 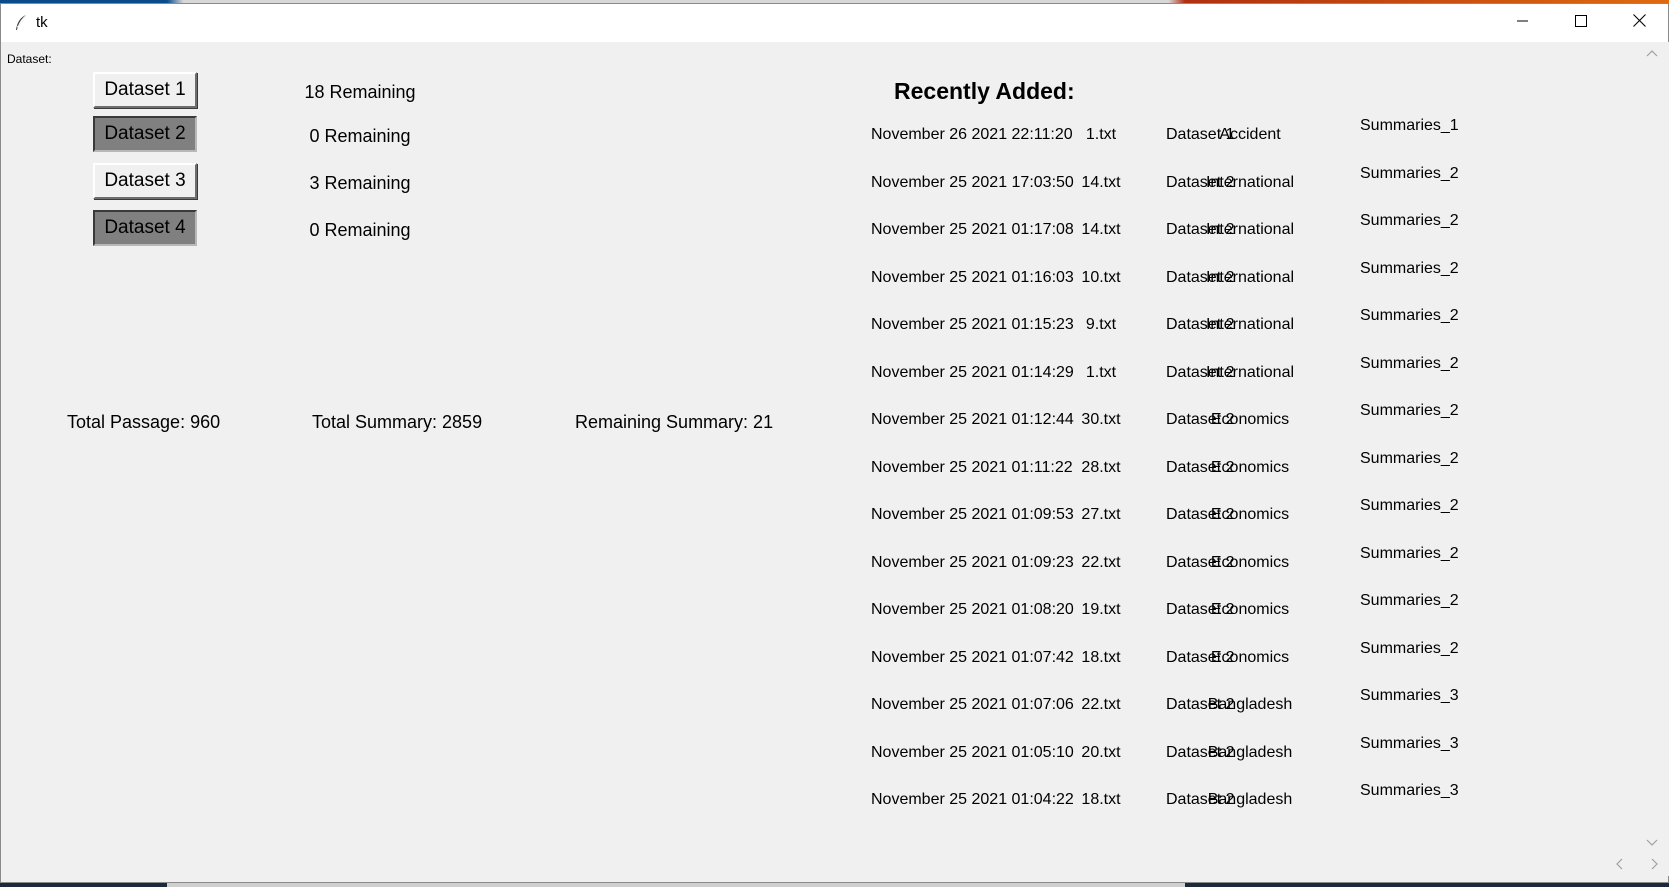 What do you see at coordinates (972, 704) in the screenshot?
I see `row-date: November 25 2021 01:07:06` at bounding box center [972, 704].